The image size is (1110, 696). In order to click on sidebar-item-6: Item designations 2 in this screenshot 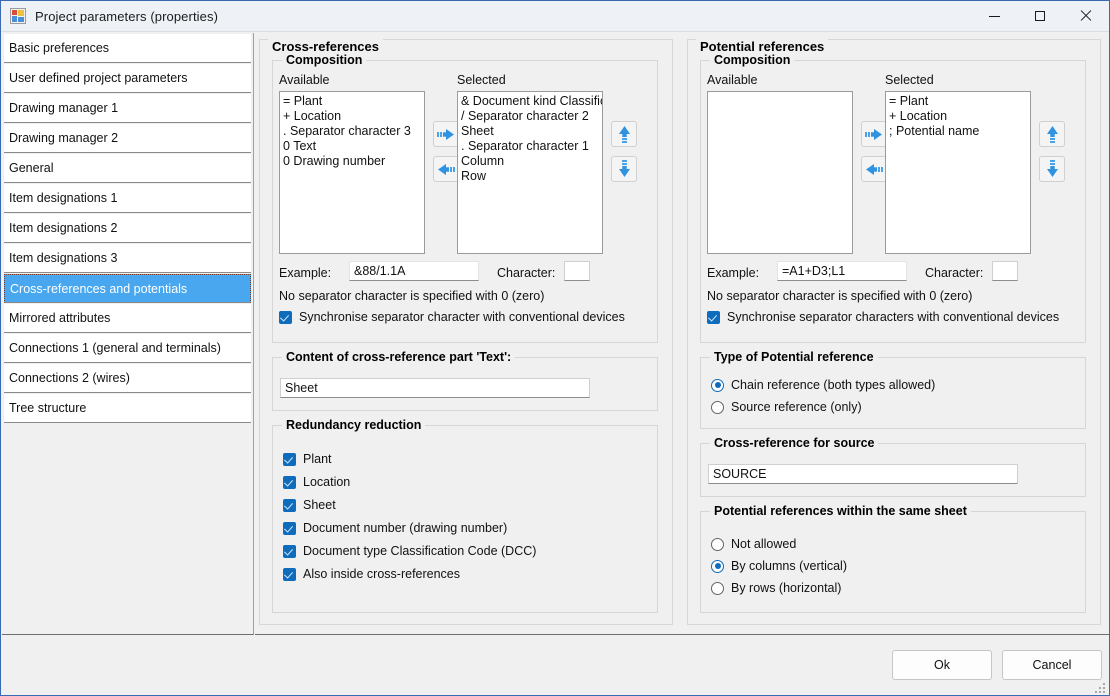, I will do `click(127, 228)`.